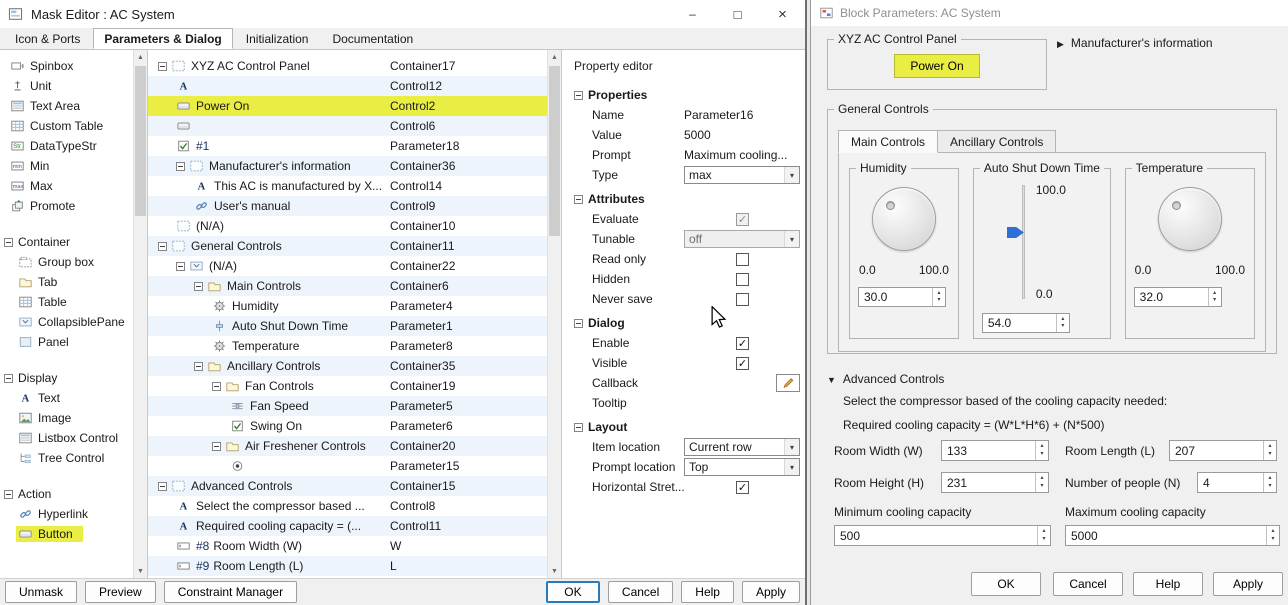  Describe the element at coordinates (140, 141) in the screenshot. I see `scrollbar-thumb` at that location.